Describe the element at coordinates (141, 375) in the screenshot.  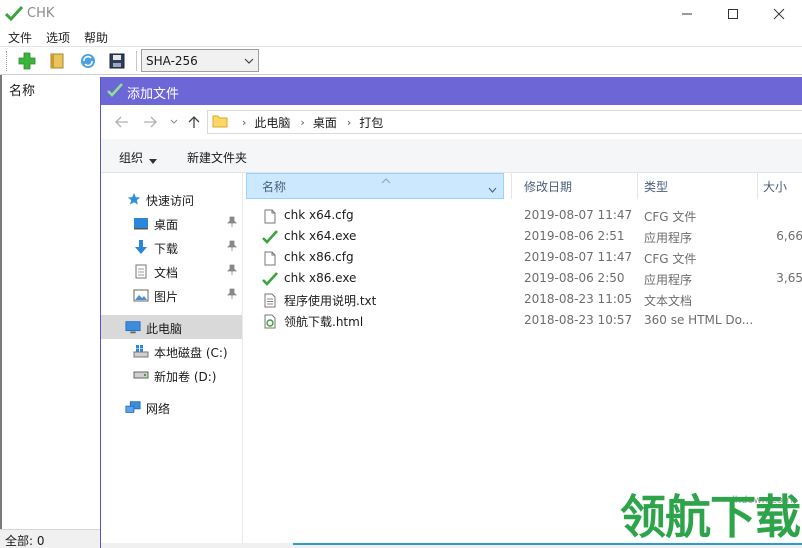
I see `drive-icon` at that location.